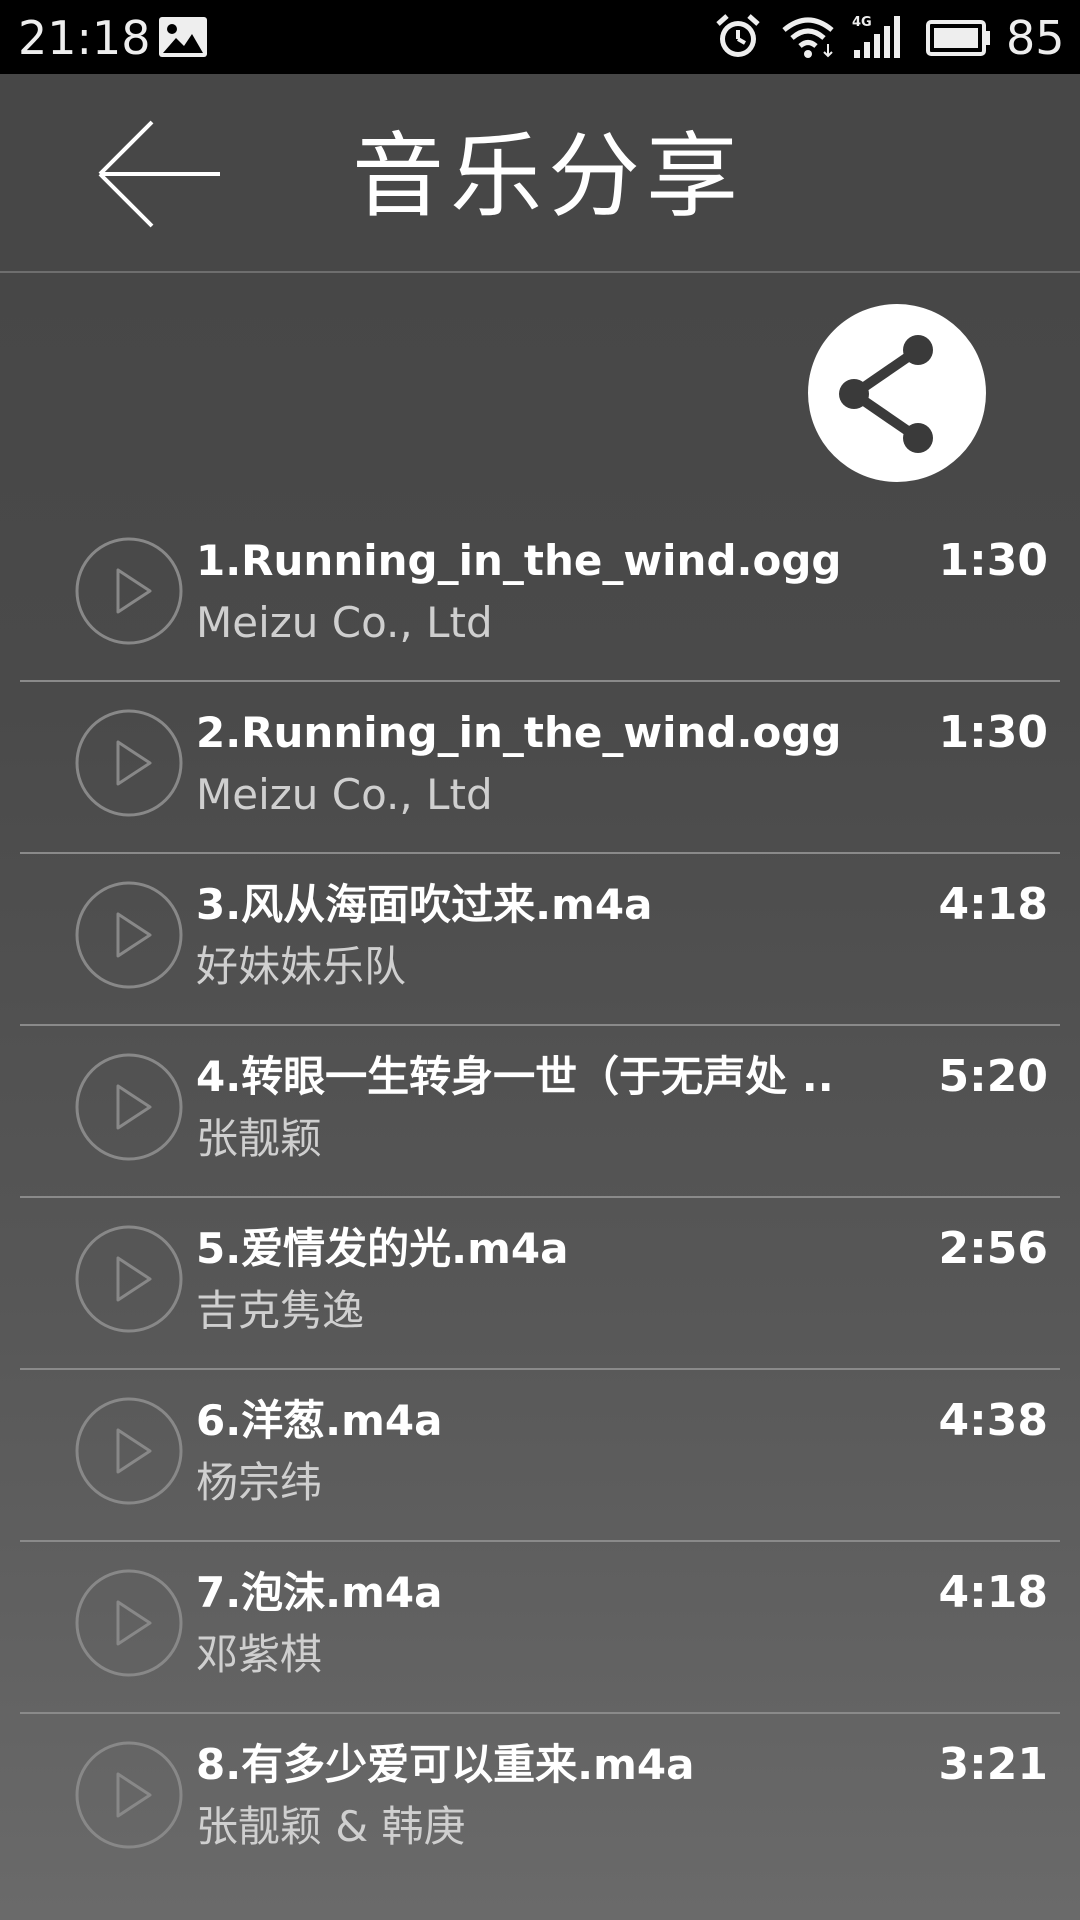 This screenshot has height=1920, width=1080. What do you see at coordinates (519, 732) in the screenshot?
I see `track-title: 2.Running_in_the_wind.ogg` at bounding box center [519, 732].